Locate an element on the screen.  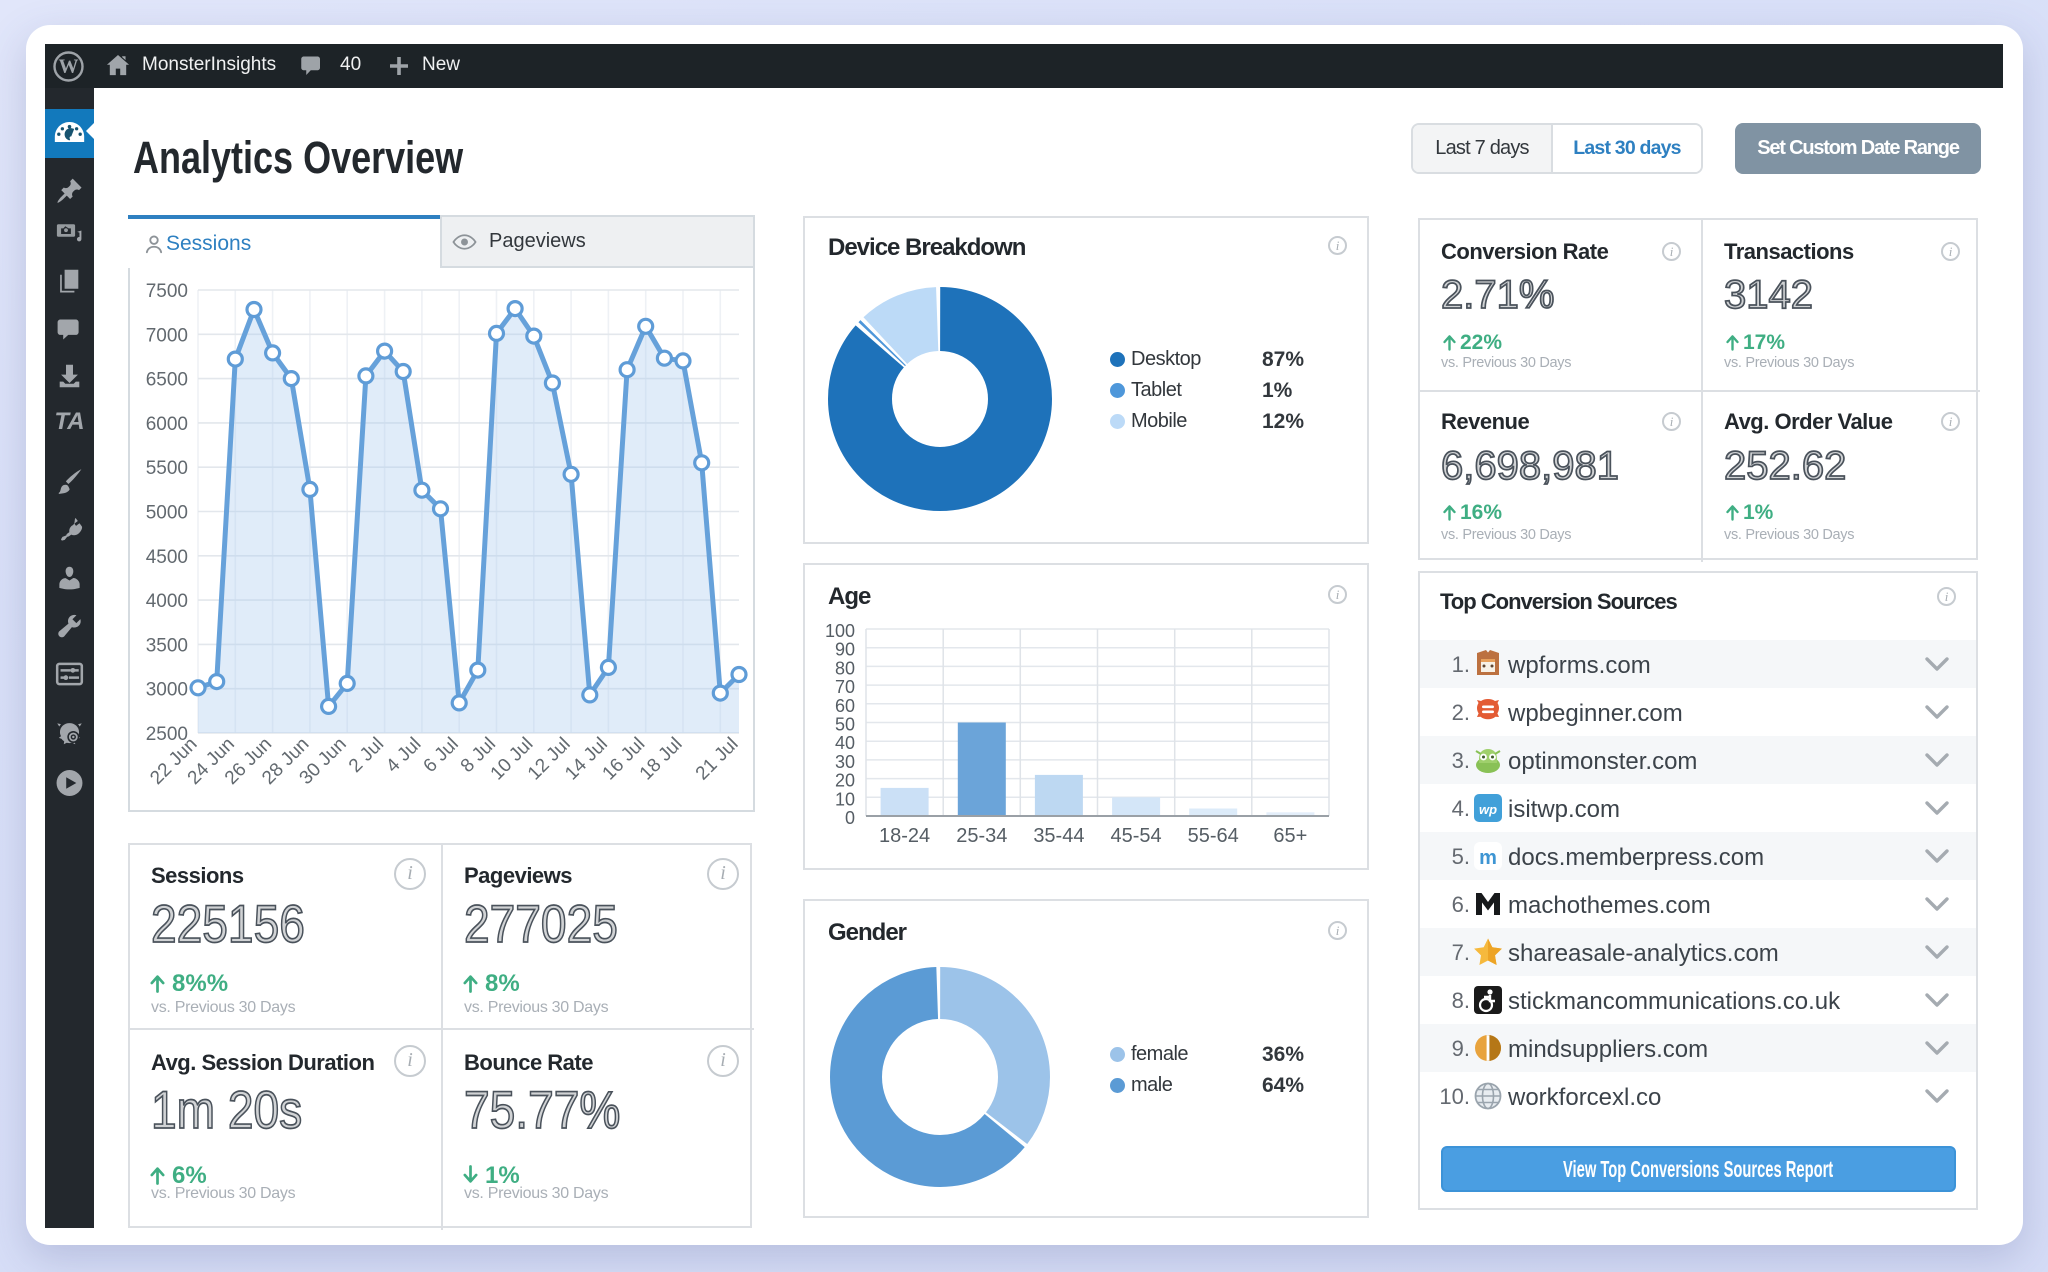
svg-text: 4000 is located at coordinates (167, 601).